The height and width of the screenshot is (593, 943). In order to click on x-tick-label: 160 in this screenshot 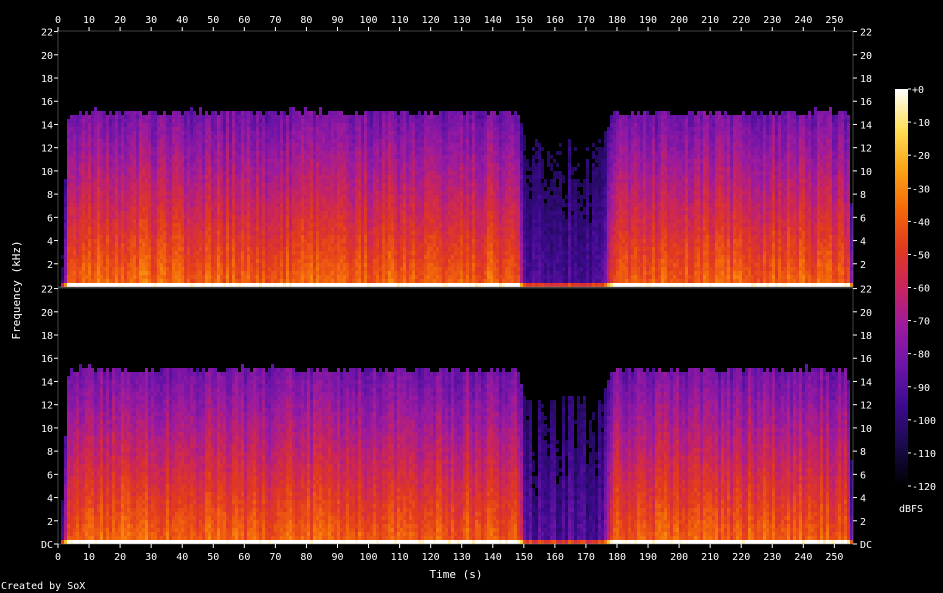, I will do `click(555, 557)`.